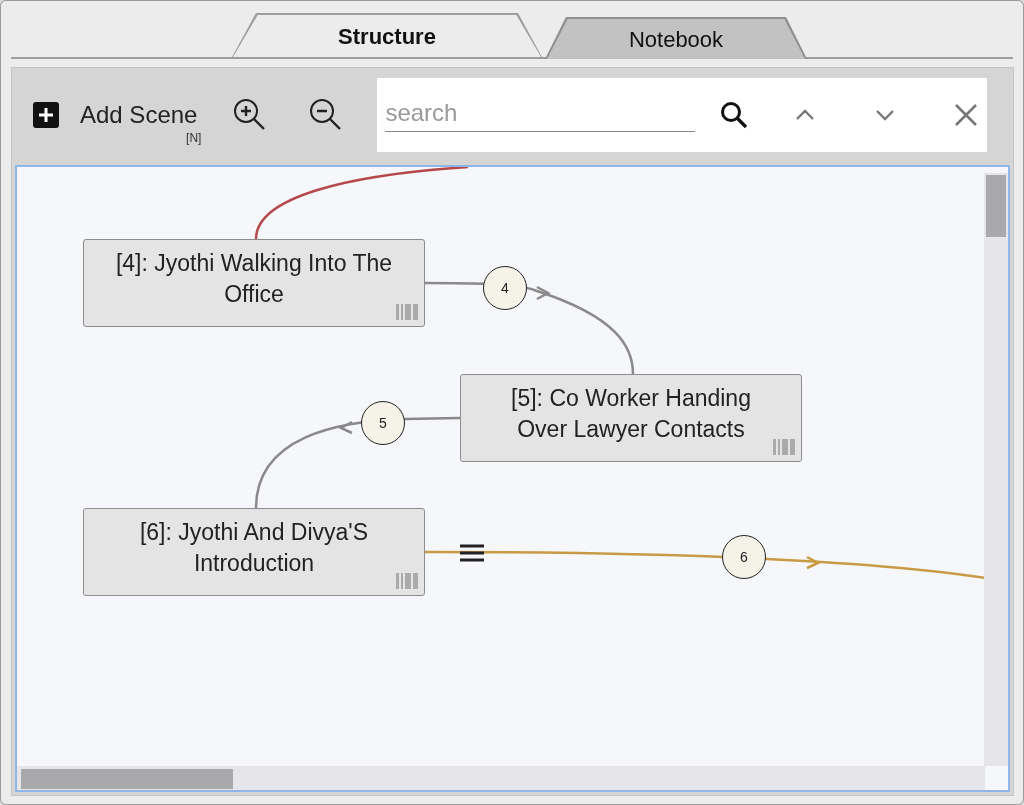 The width and height of the screenshot is (1024, 805). I want to click on scene-title: [4]: Jyothi Walking Into The Office, so click(254, 279).